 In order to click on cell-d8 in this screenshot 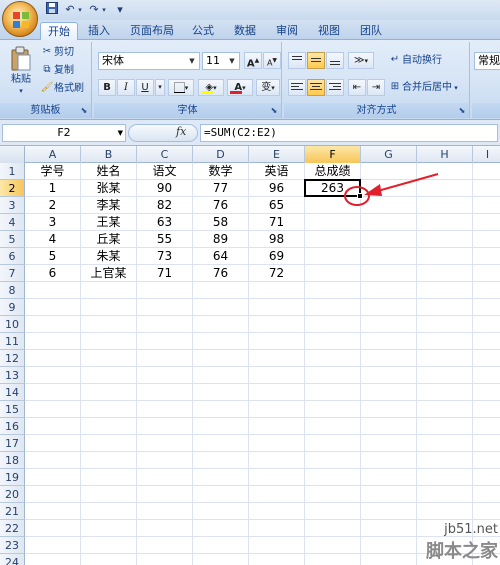, I will do `click(221, 290)`.